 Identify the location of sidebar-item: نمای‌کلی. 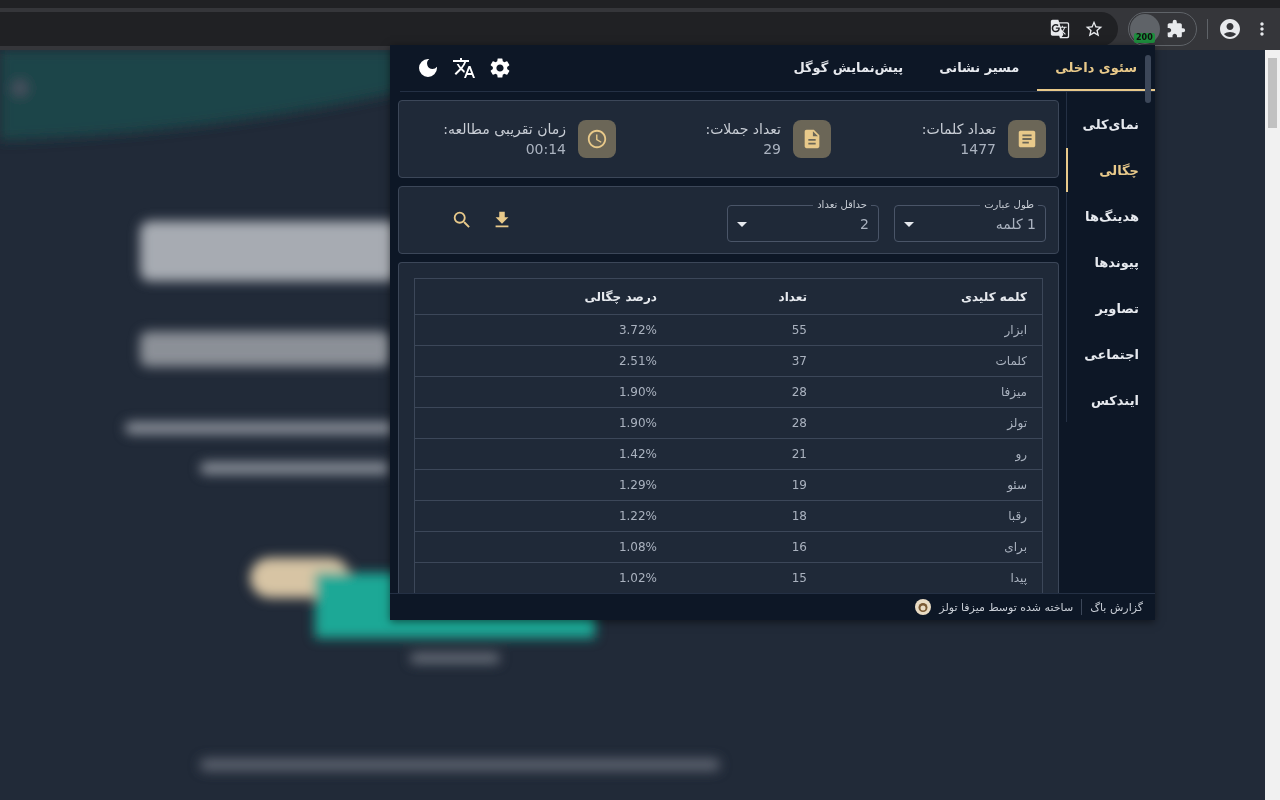
(1110, 124).